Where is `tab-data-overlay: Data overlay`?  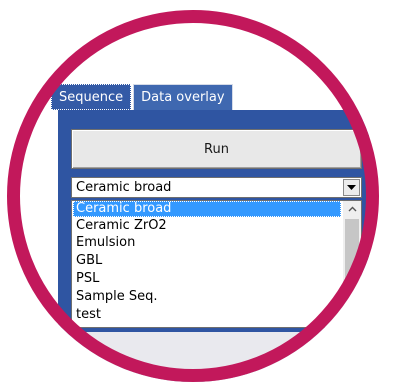 tab-data-overlay: Data overlay is located at coordinates (183, 97).